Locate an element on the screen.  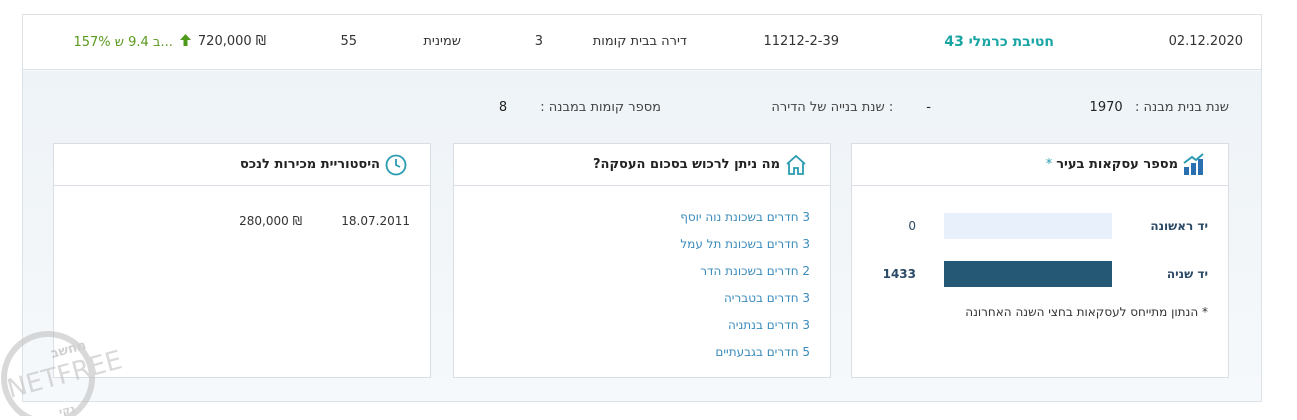
transaction-date: 02.12.2020 is located at coordinates (1205, 41).